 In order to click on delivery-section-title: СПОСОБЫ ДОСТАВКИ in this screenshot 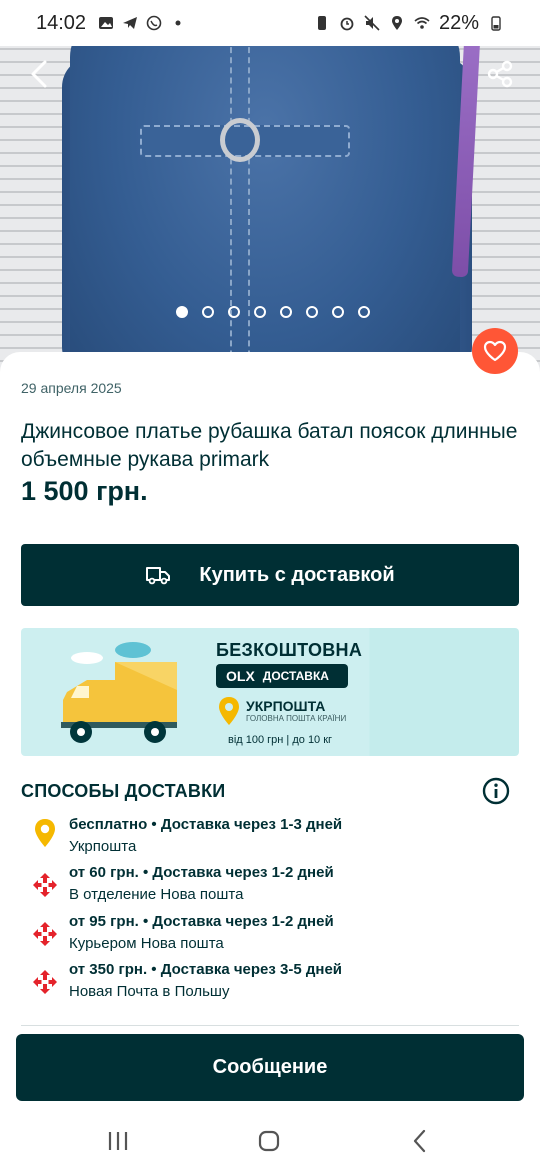, I will do `click(123, 791)`.